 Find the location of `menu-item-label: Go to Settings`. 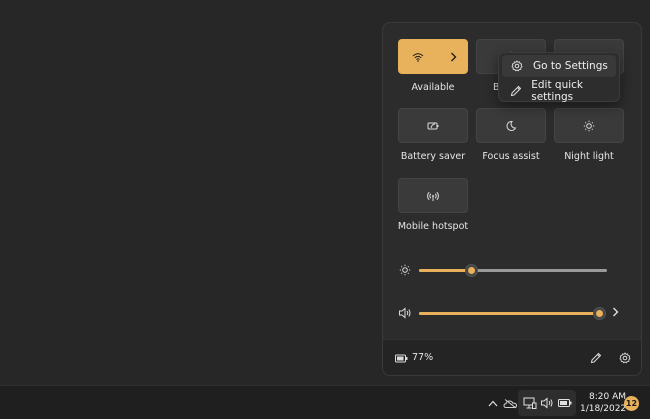

menu-item-label: Go to Settings is located at coordinates (570, 66).